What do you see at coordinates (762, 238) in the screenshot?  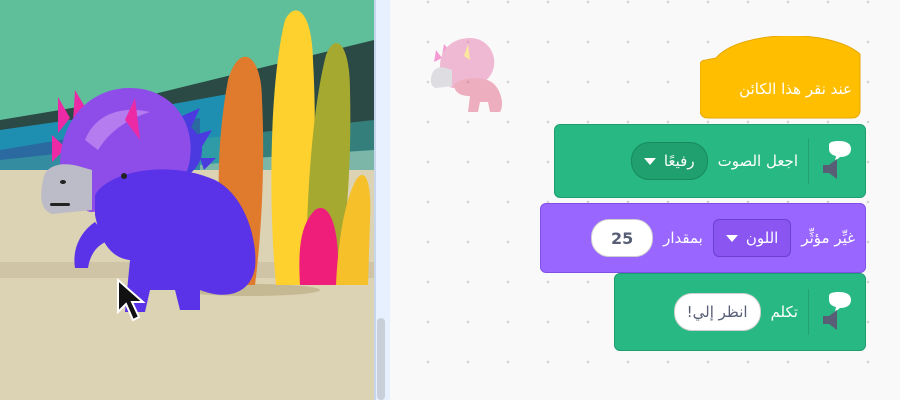 I see `effect-dropdown-value: اللون` at bounding box center [762, 238].